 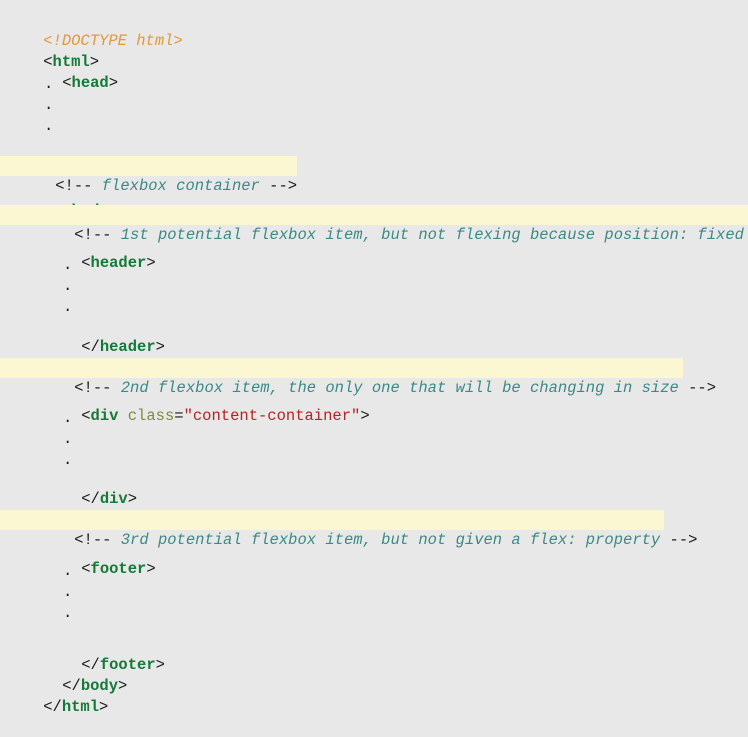 I want to click on tag-header-open: header, so click(x=118, y=263).